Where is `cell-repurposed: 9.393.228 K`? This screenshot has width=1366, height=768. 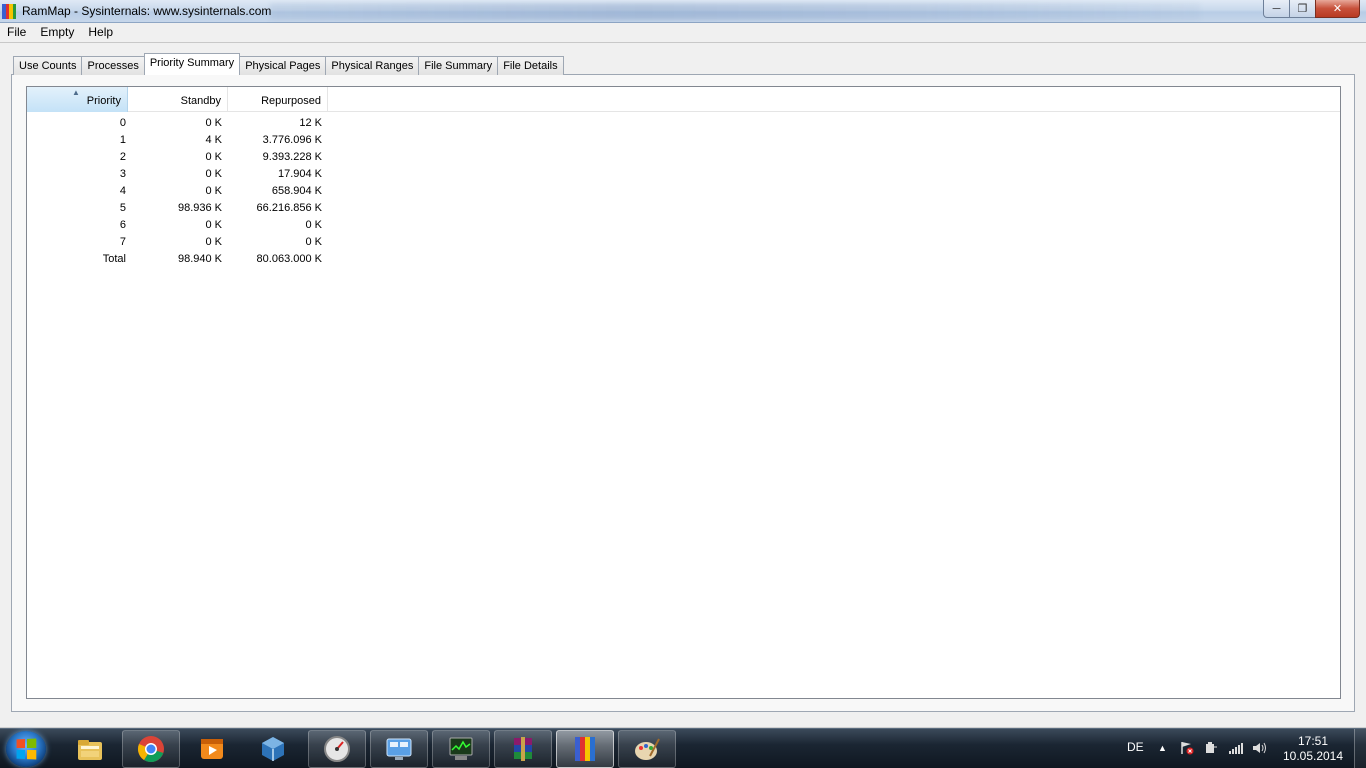
cell-repurposed: 9.393.228 K is located at coordinates (292, 157).